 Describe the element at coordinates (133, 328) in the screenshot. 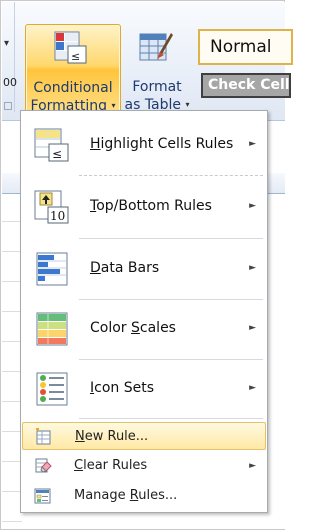

I see `menu-item-label: Color Scales` at that location.